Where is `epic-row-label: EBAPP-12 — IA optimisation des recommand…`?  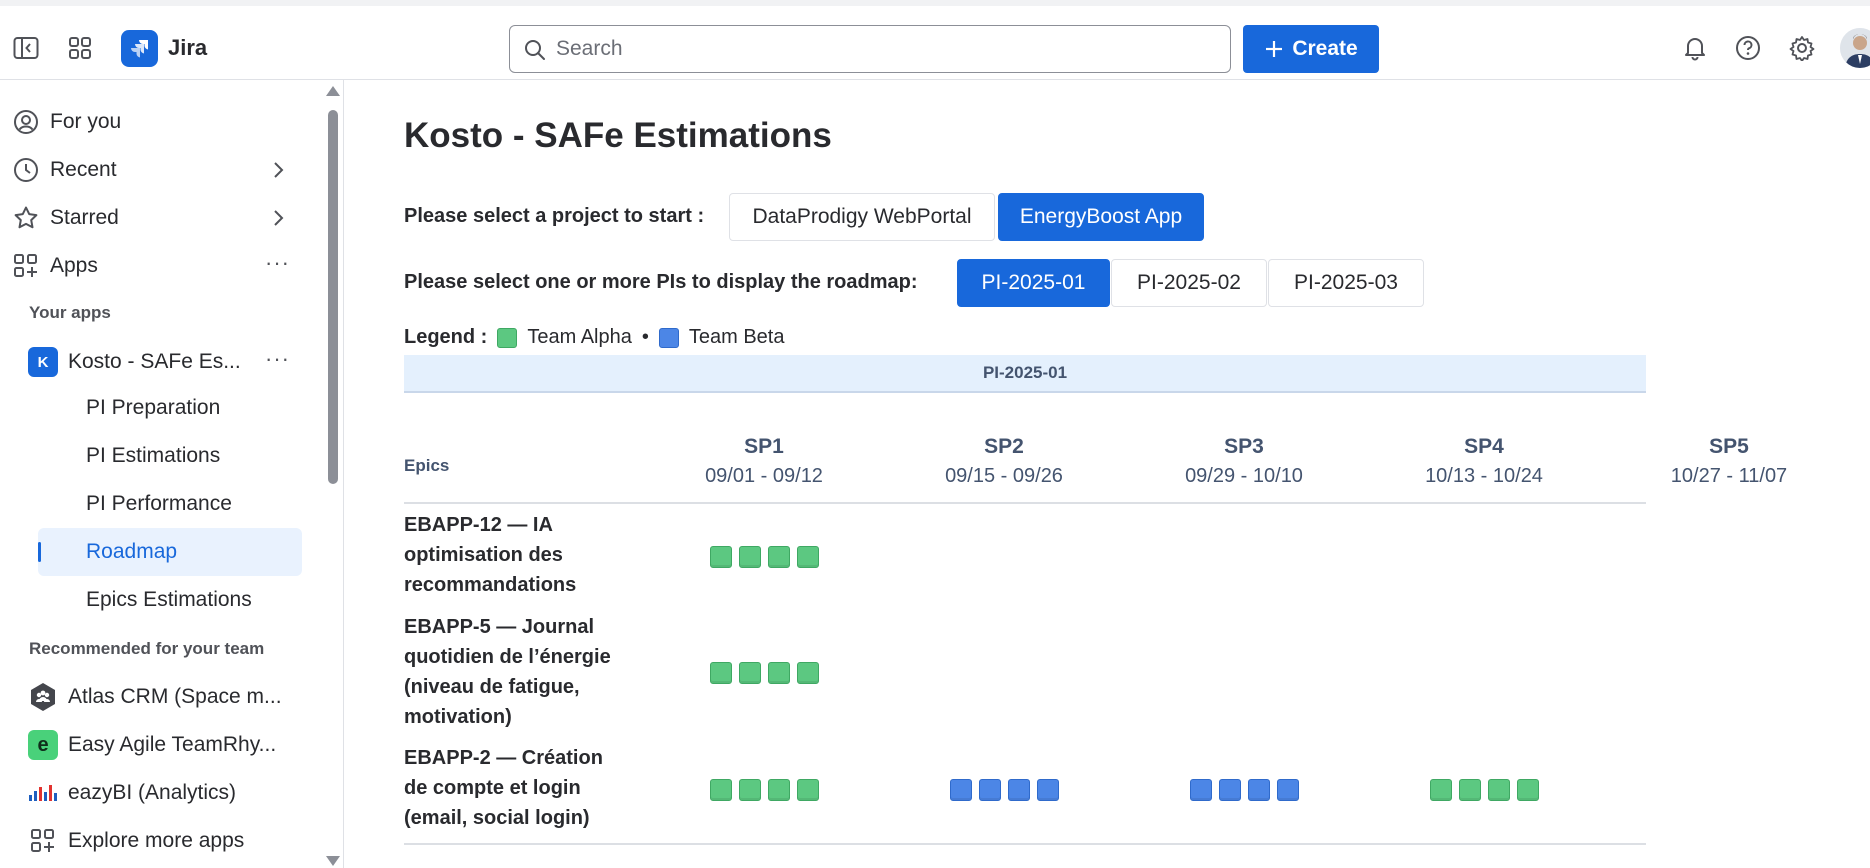 epic-row-label: EBAPP-12 — IA optimisation des recommand… is located at coordinates (519, 555).